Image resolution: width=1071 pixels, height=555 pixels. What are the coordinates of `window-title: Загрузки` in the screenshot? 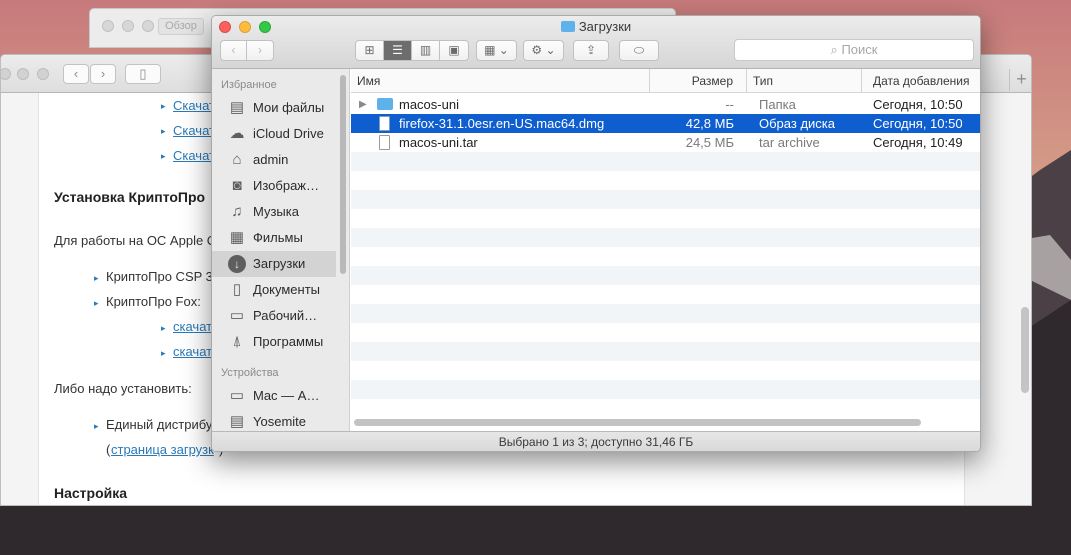 It's located at (596, 26).